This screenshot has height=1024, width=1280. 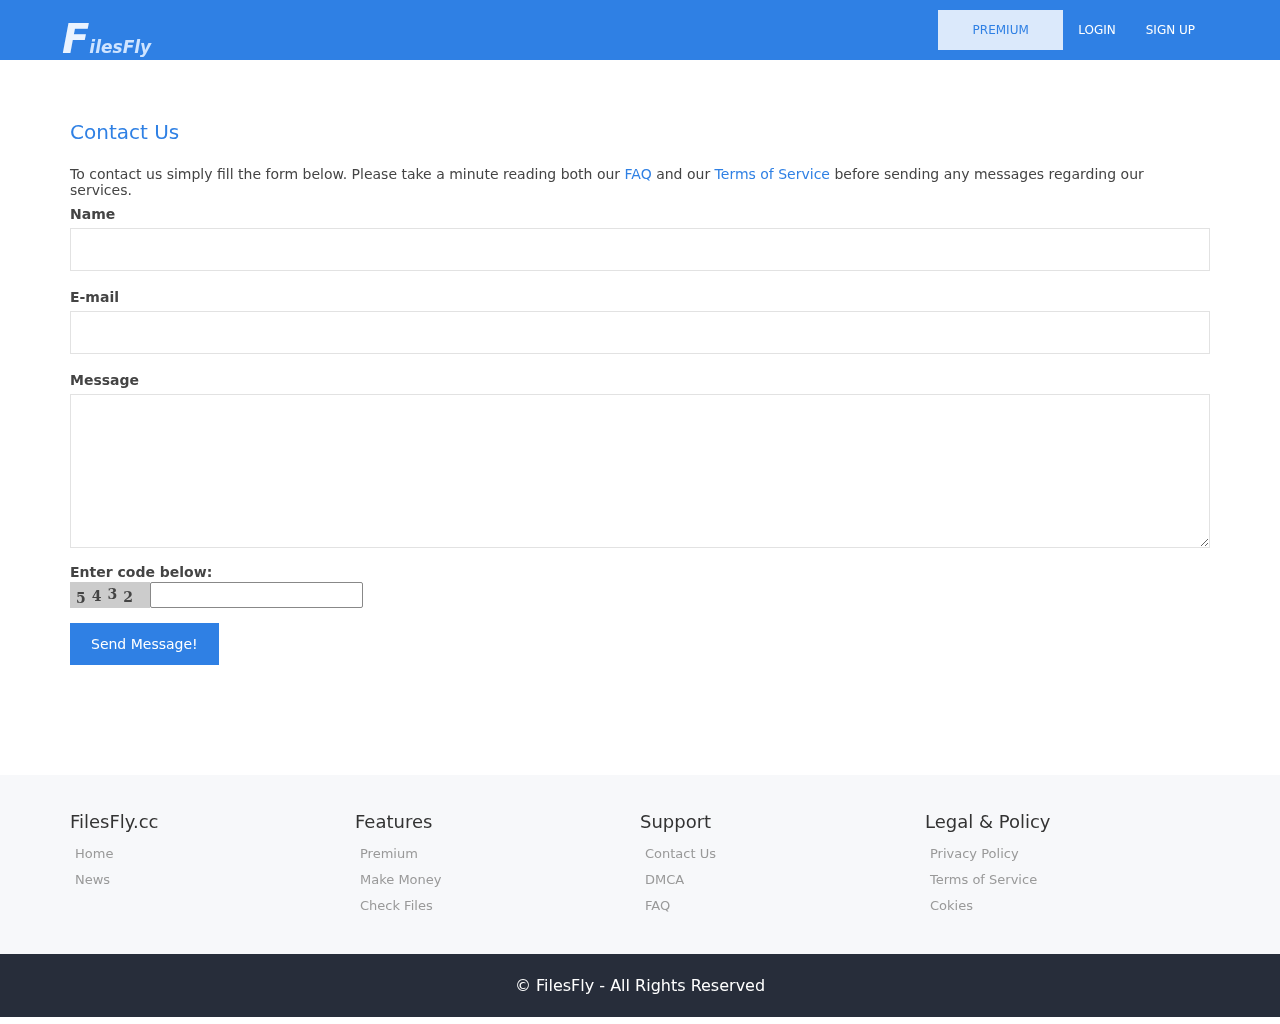 What do you see at coordinates (785, 879) in the screenshot?
I see `footer-link: DMCA` at bounding box center [785, 879].